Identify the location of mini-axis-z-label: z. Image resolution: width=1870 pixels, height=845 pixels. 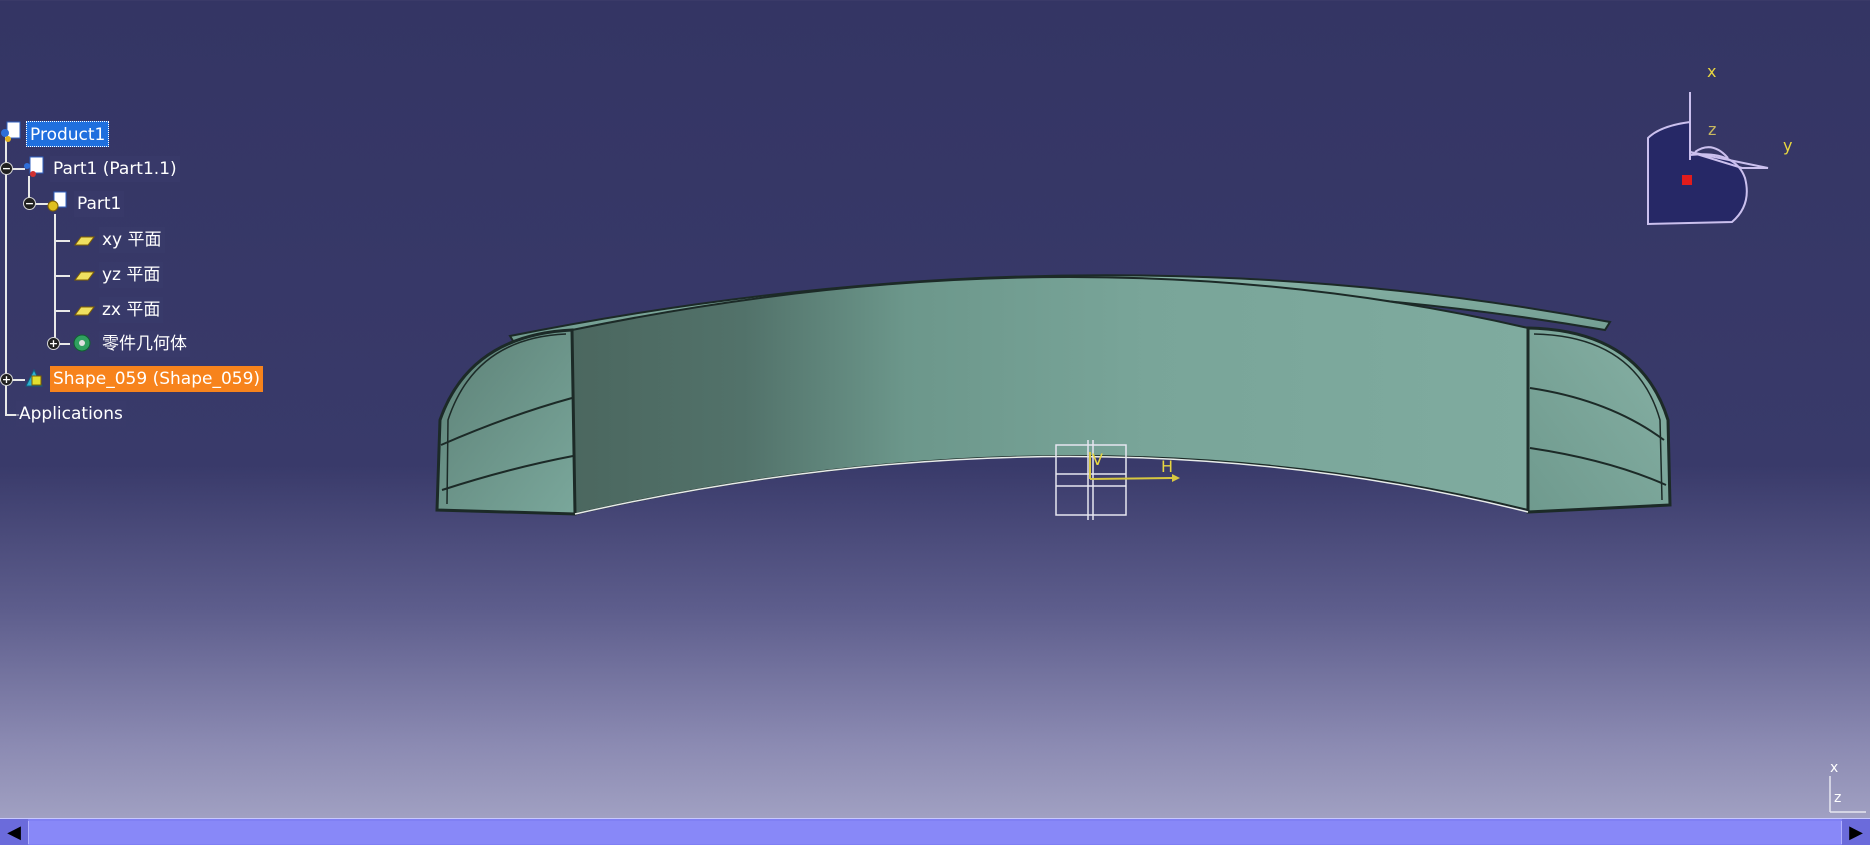
(1838, 798).